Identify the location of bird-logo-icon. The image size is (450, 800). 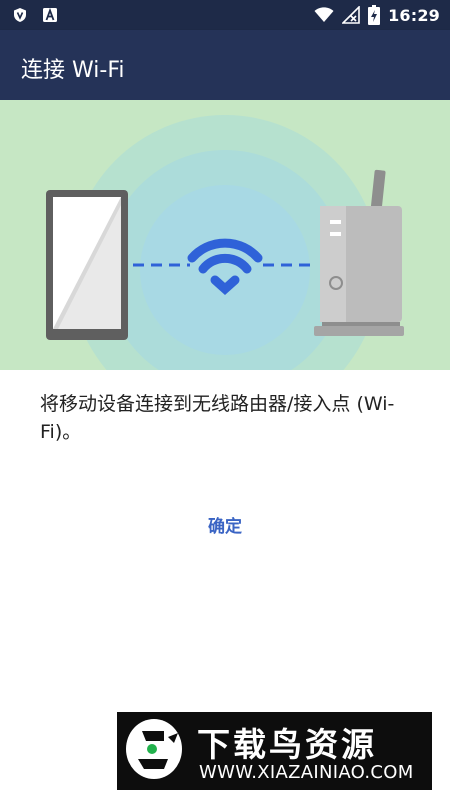
(154, 749).